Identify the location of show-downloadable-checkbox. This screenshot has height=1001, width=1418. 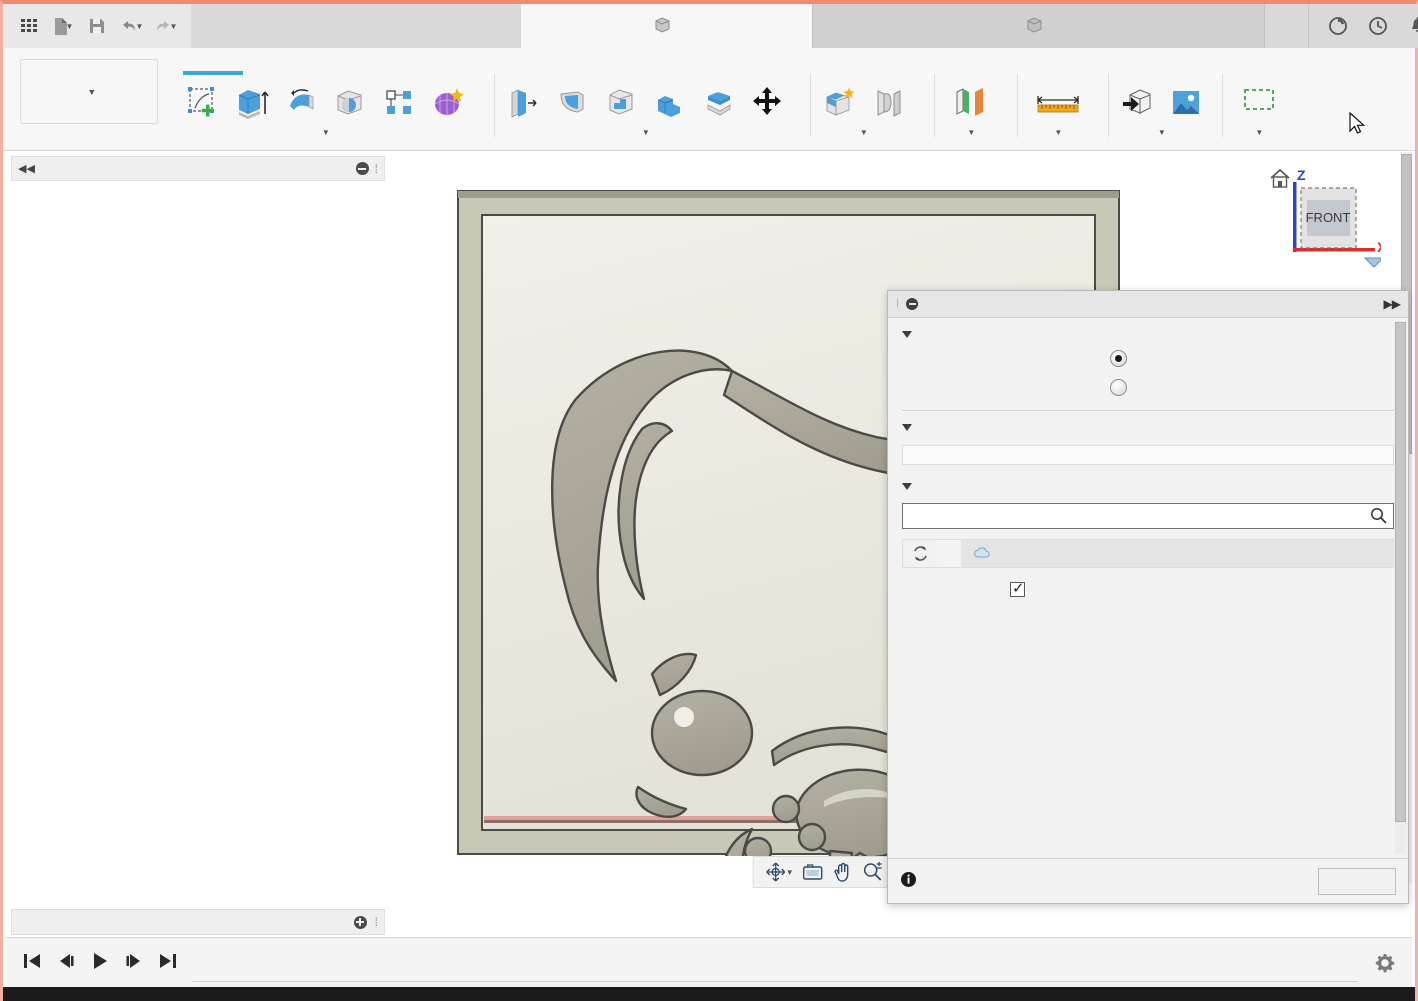
(1017, 588).